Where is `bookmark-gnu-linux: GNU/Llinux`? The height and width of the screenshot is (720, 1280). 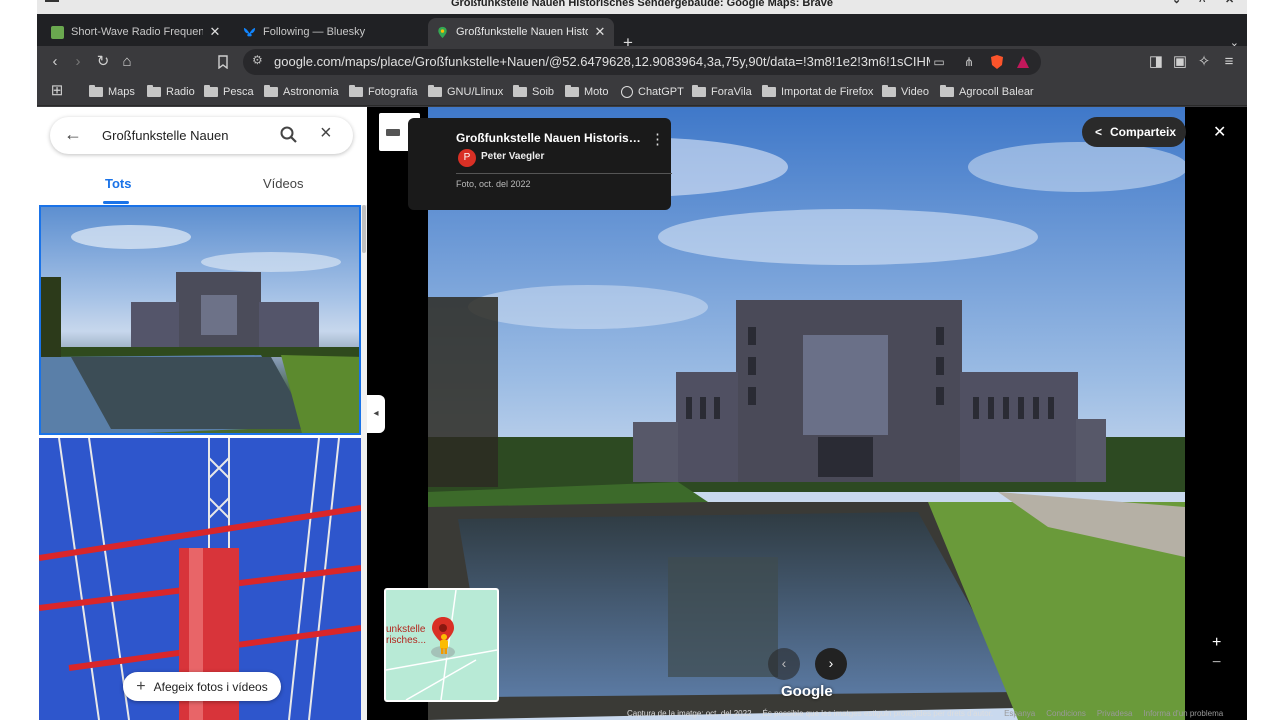
bookmark-gnu-linux: GNU/Llinux is located at coordinates (465, 92).